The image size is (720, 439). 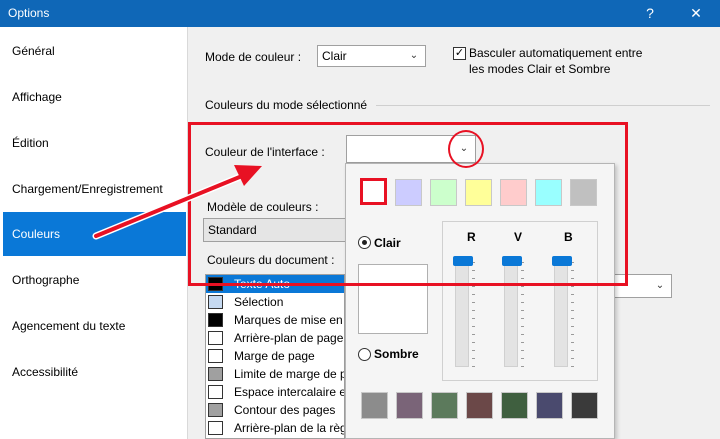 I want to click on close-button: ✕, so click(x=696, y=13).